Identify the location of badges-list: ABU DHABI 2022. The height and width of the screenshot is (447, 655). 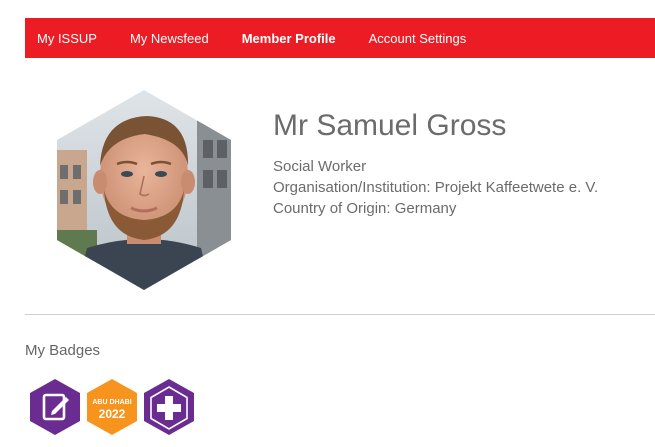
(112, 407).